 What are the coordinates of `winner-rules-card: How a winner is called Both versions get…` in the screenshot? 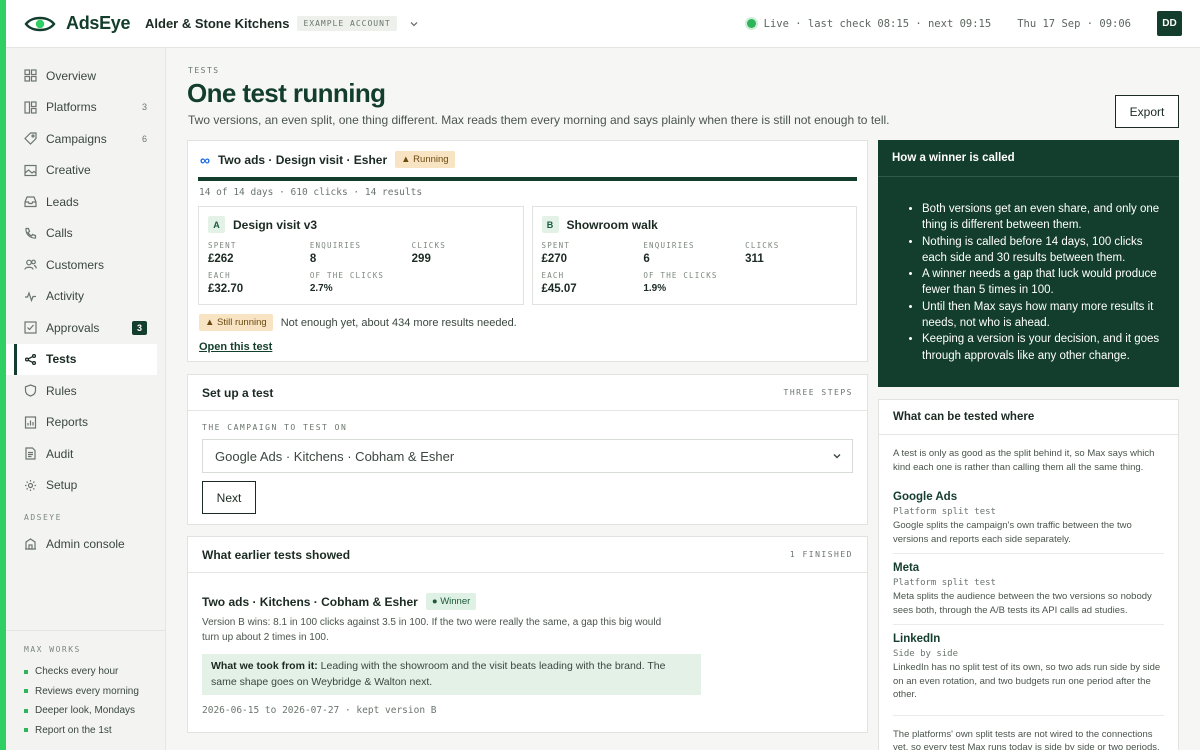 It's located at (1028, 263).